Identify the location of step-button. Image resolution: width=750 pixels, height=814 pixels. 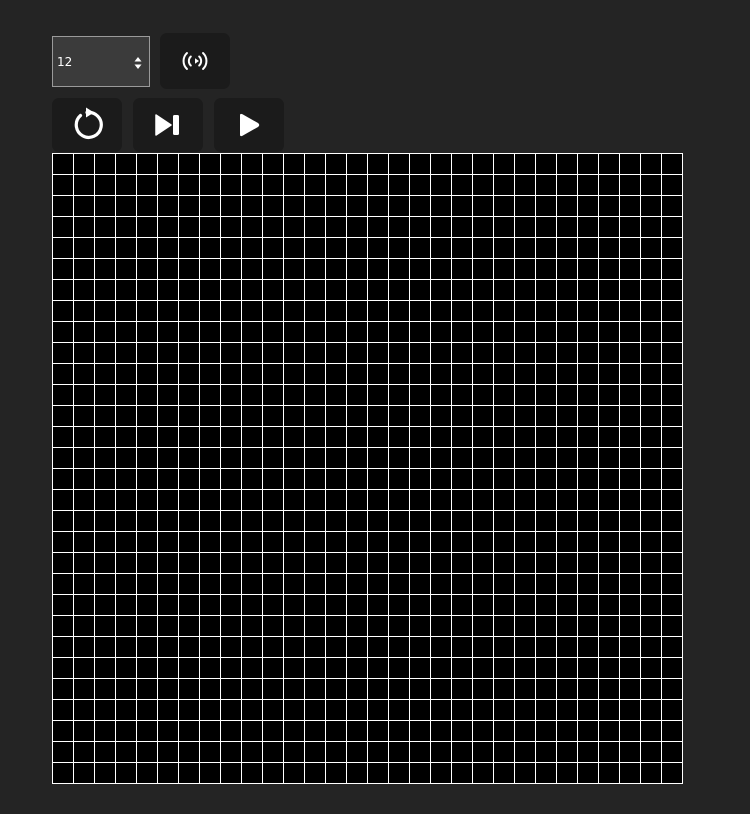
(168, 125).